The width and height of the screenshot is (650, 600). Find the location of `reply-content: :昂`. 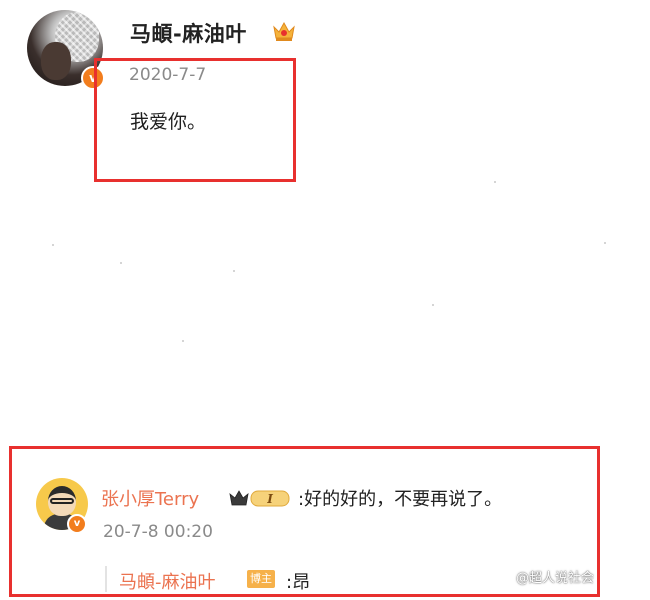

reply-content: :昂 is located at coordinates (298, 582).